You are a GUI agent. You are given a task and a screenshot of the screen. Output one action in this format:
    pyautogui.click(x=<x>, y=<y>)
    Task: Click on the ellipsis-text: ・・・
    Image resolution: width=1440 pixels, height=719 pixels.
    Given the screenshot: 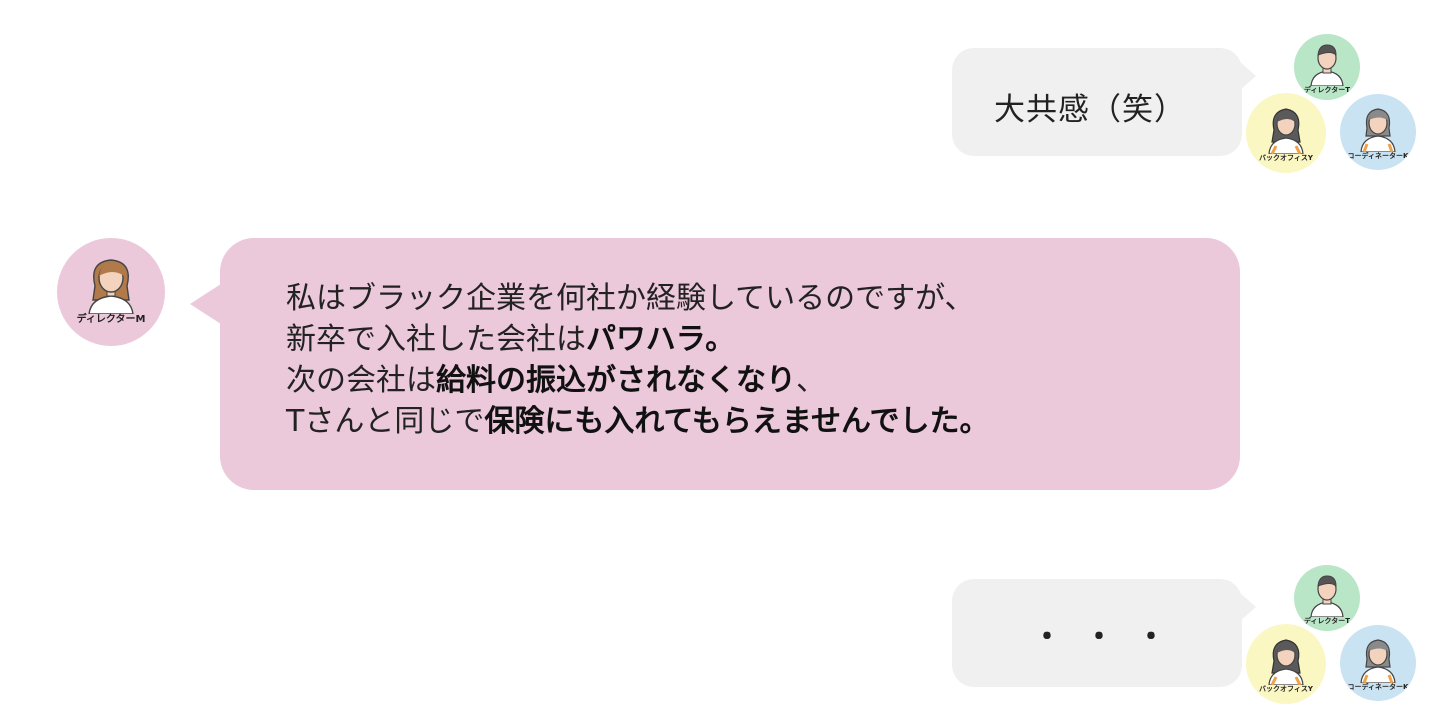 What is the action you would take?
    pyautogui.click(x=1110, y=637)
    